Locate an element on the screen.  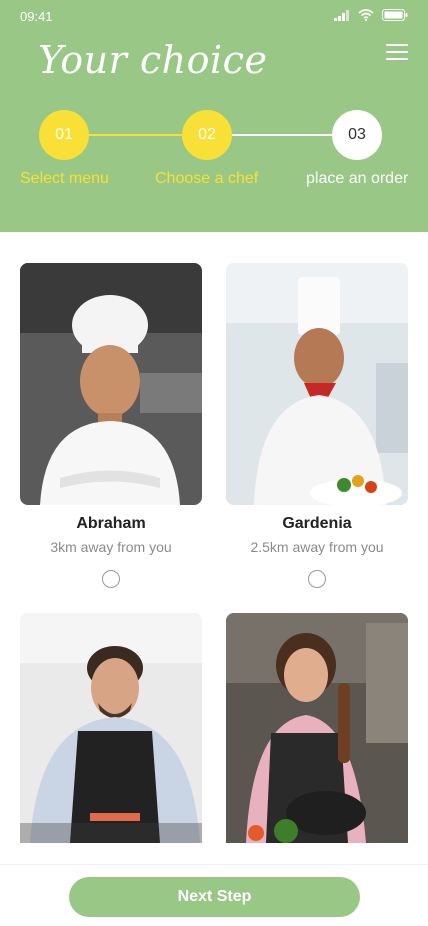
step-2-number: 02 is located at coordinates (207, 134).